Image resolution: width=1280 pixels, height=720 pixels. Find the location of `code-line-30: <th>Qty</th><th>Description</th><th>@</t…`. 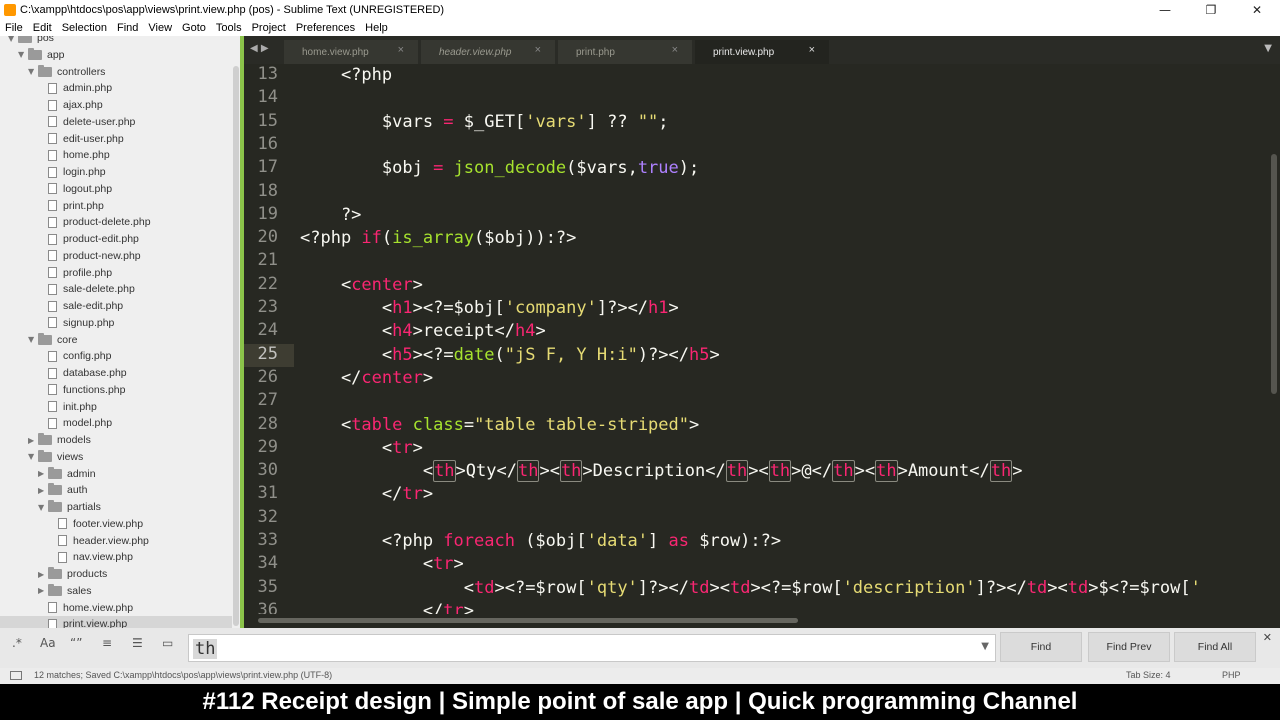

code-line-30: <th>Qty</th><th>Description</th><th>@</t… is located at coordinates (661, 471).